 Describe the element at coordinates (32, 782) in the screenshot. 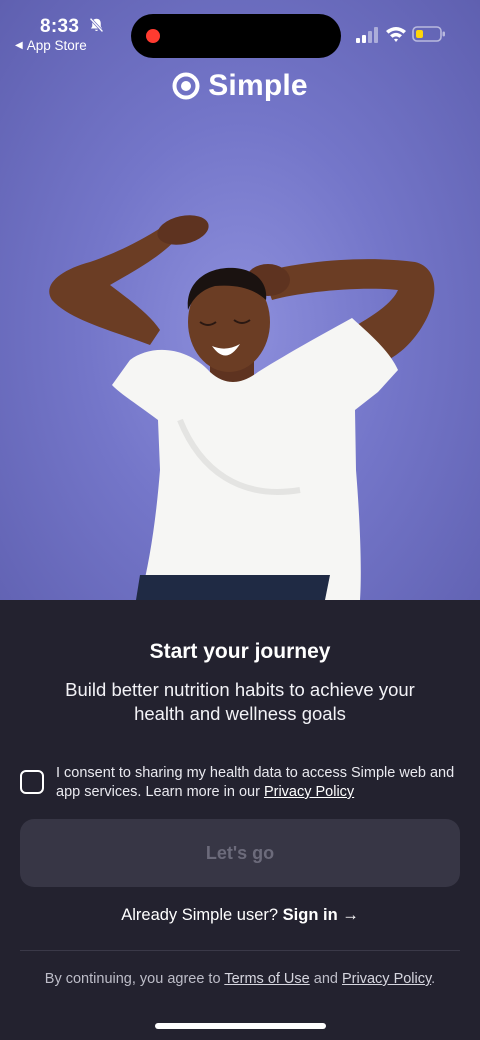

I see `consent-checkbox` at that location.